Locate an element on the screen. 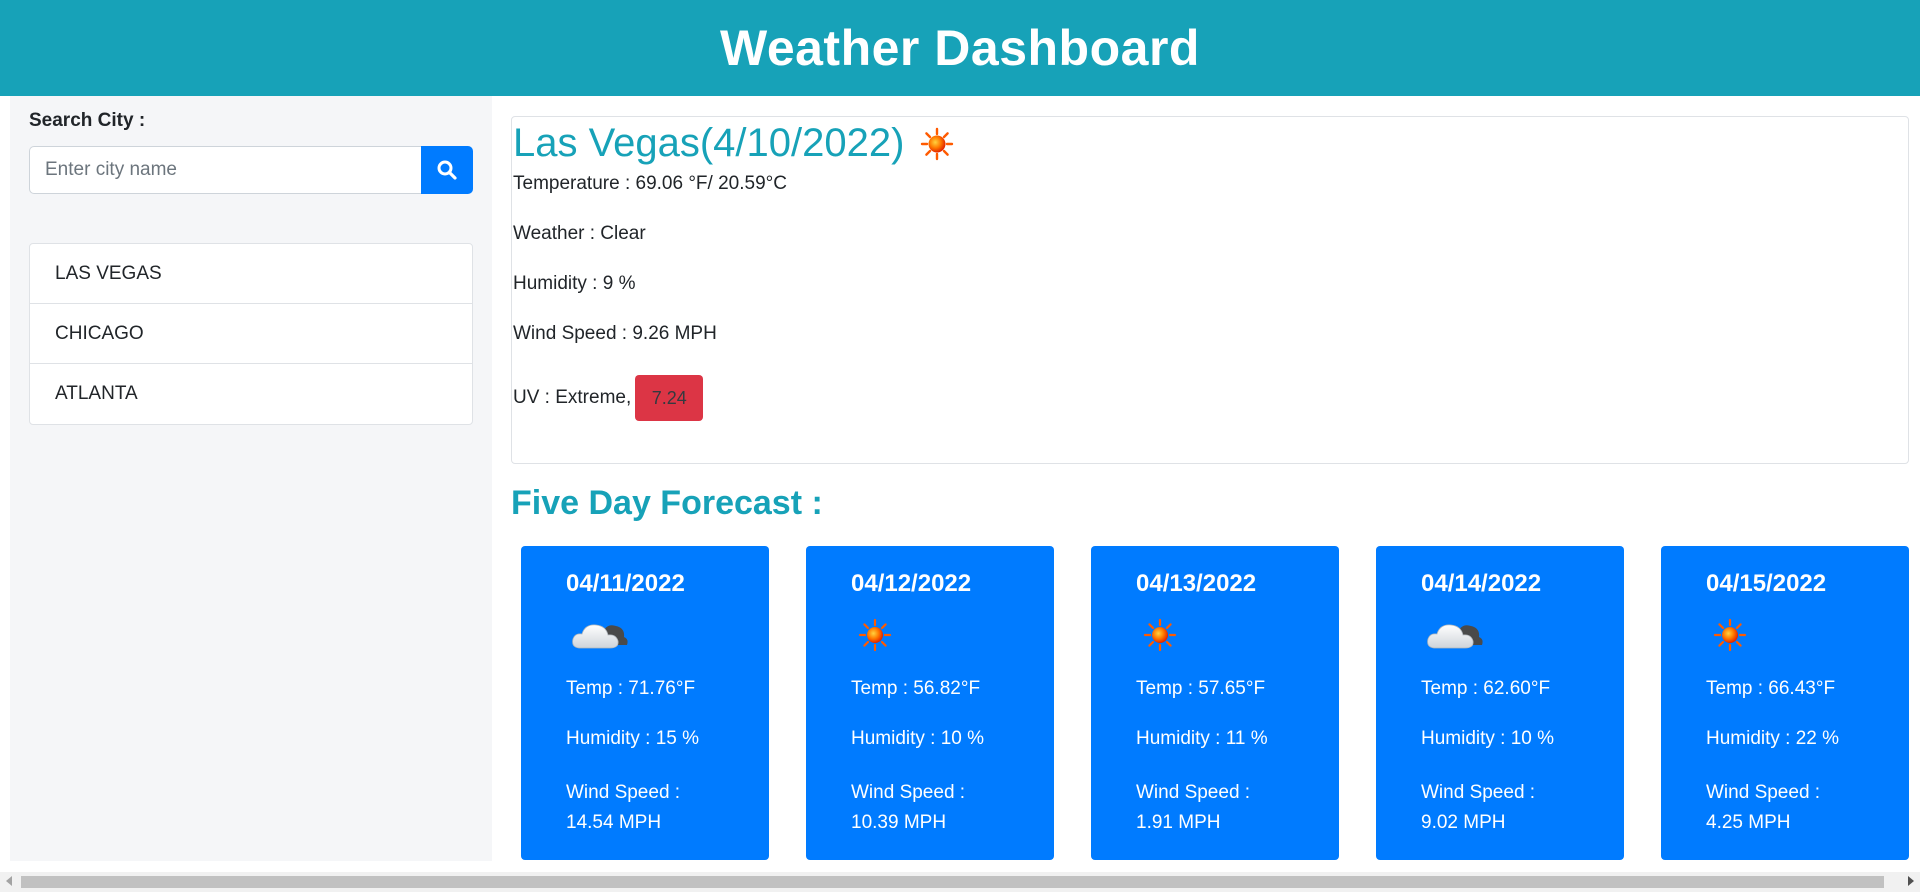 The height and width of the screenshot is (892, 1920). forecast-date: 04/14/2022 is located at coordinates (1481, 583).